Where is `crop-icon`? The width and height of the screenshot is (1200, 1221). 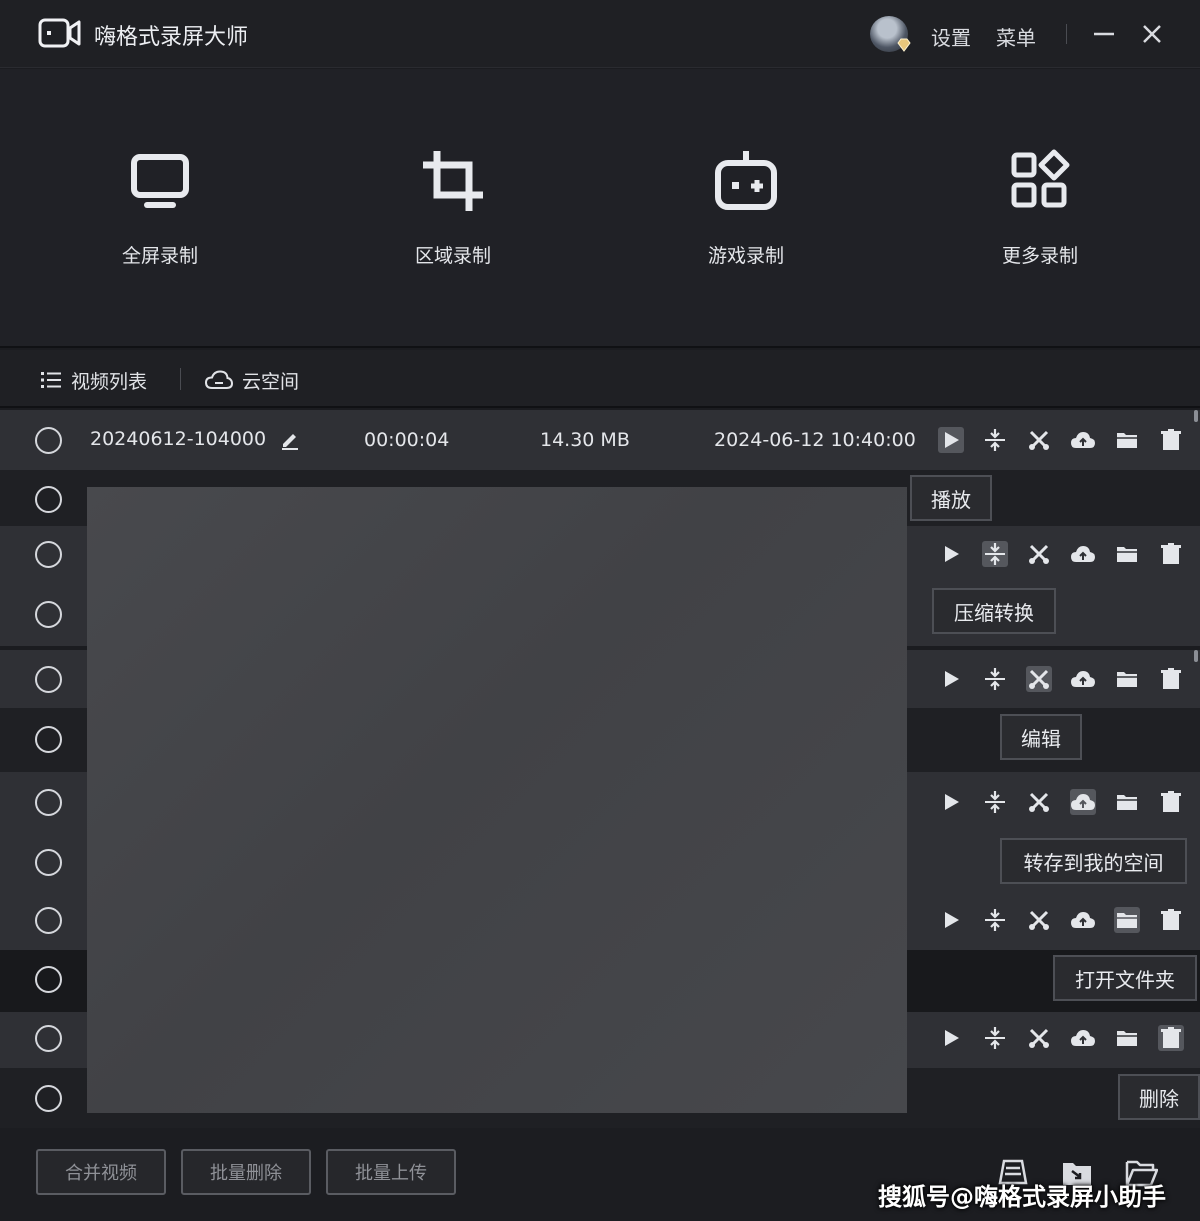 crop-icon is located at coordinates (453, 181).